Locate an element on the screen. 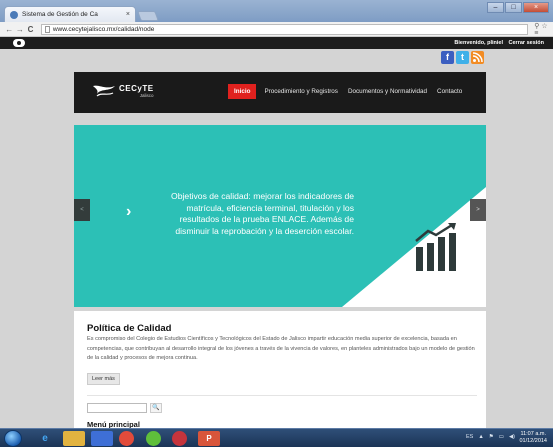 The width and height of the screenshot is (553, 447). language-indicator: ES is located at coordinates (469, 437).